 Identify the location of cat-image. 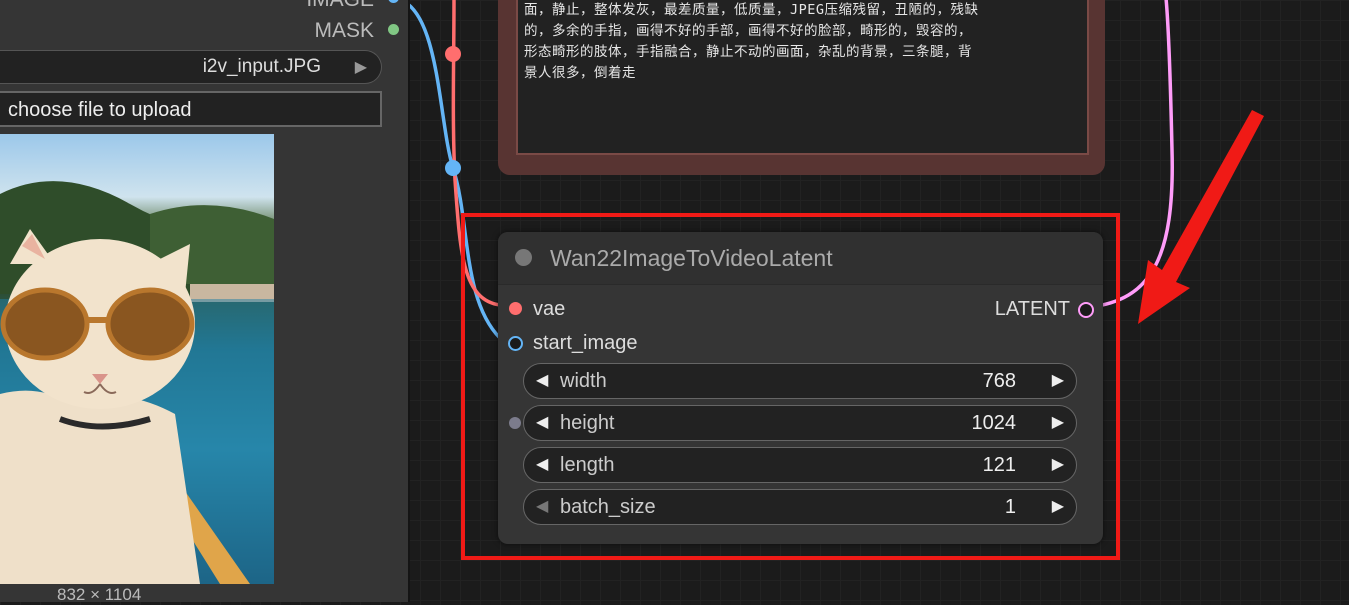
(137, 382).